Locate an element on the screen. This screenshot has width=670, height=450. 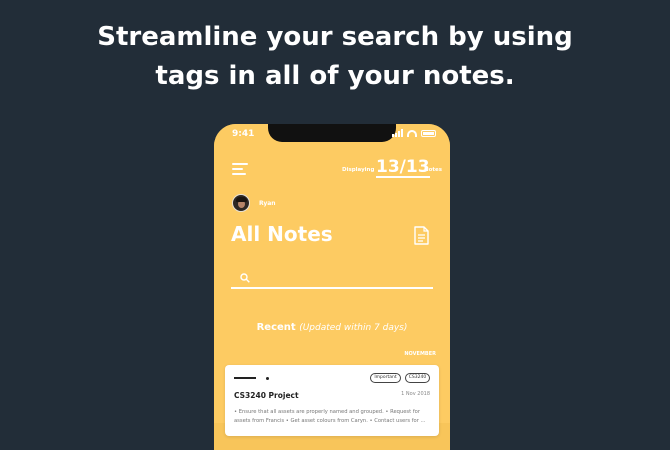
tag-cs3240: CS3240 is located at coordinates (417, 378).